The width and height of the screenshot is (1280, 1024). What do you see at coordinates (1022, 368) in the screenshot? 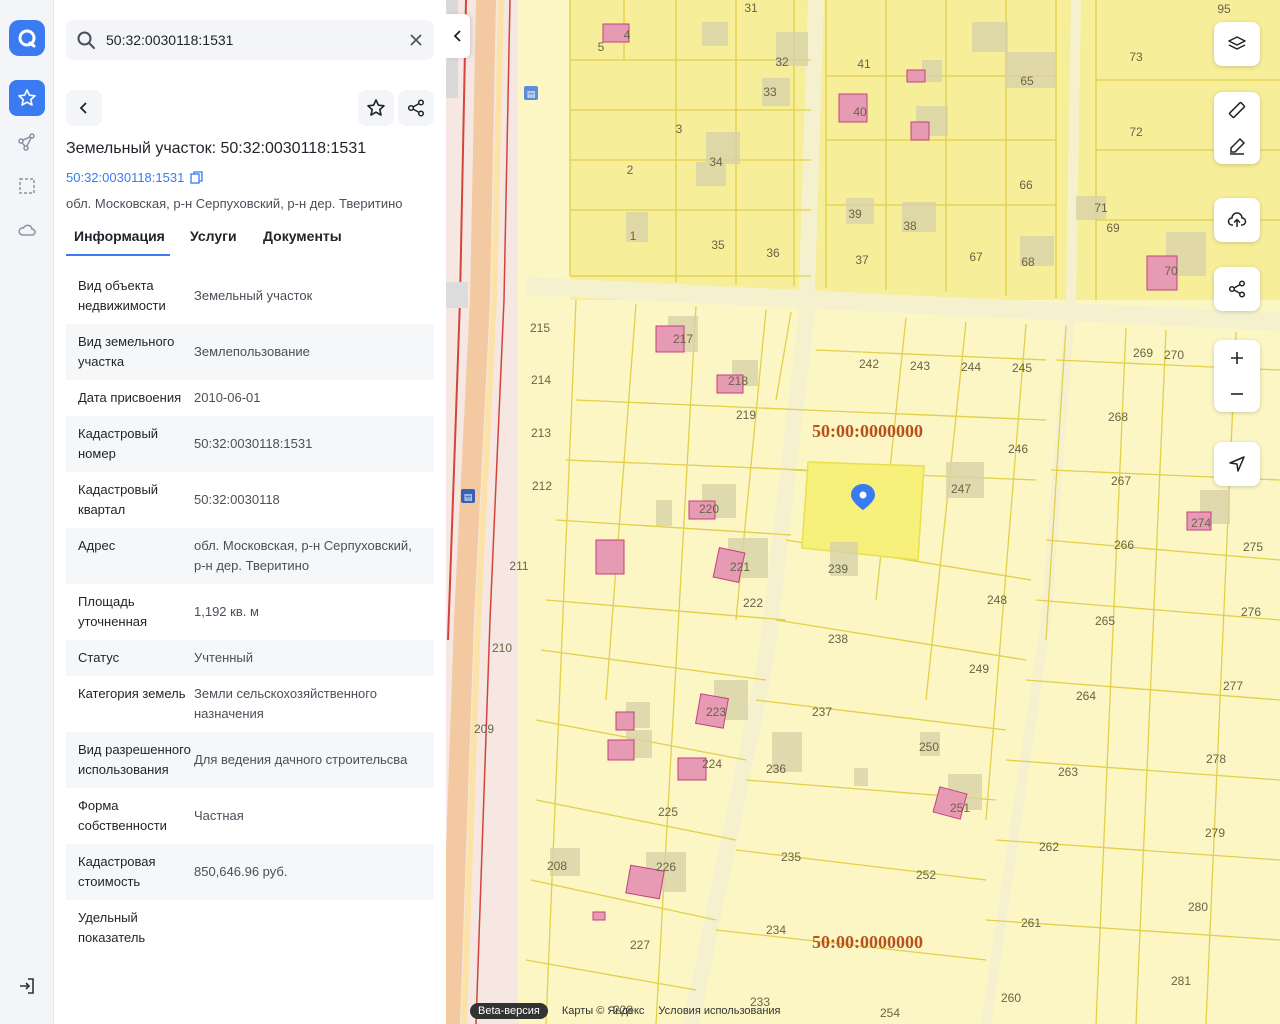
I see `plot-number-label: 245` at bounding box center [1022, 368].